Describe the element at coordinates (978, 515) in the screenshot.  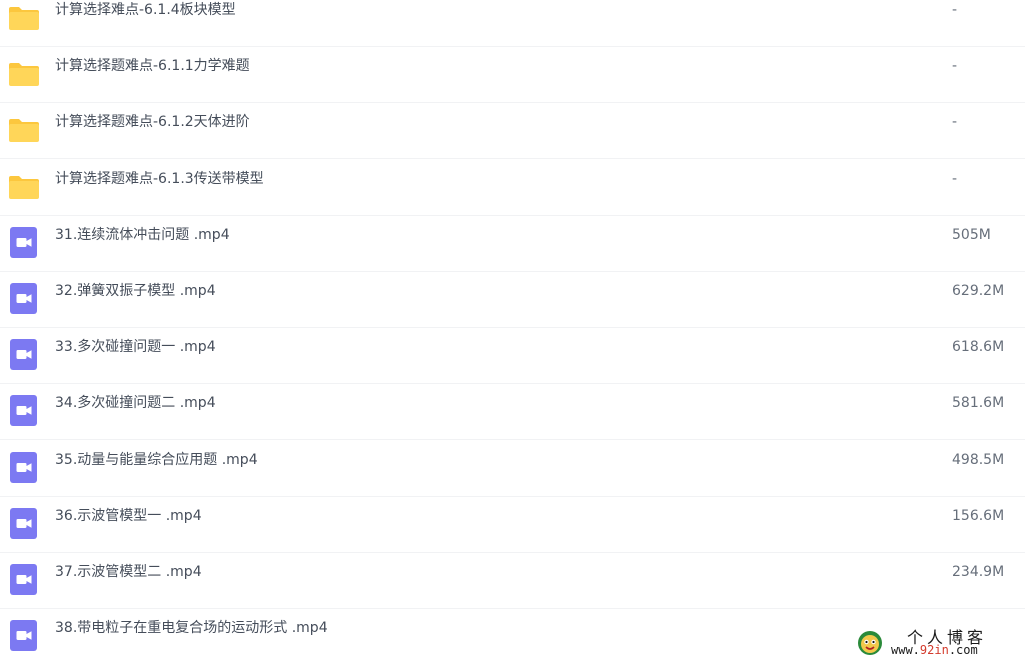
I see `file-size: 156.6M` at that location.